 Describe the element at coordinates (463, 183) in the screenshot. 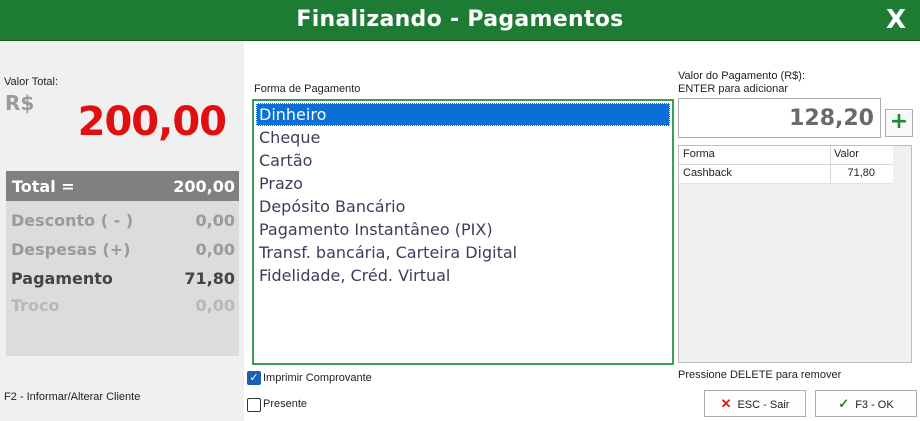

I see `list-item: Prazo` at that location.